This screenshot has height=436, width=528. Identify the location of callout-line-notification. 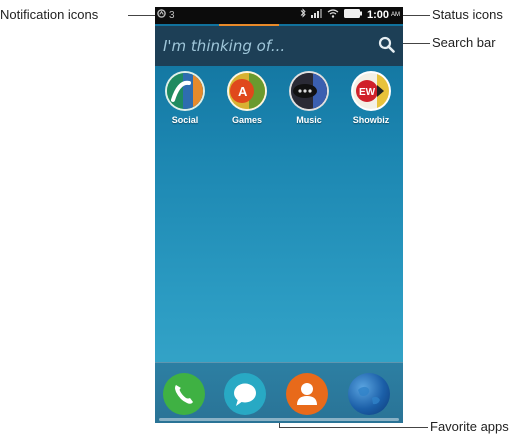
(141, 15).